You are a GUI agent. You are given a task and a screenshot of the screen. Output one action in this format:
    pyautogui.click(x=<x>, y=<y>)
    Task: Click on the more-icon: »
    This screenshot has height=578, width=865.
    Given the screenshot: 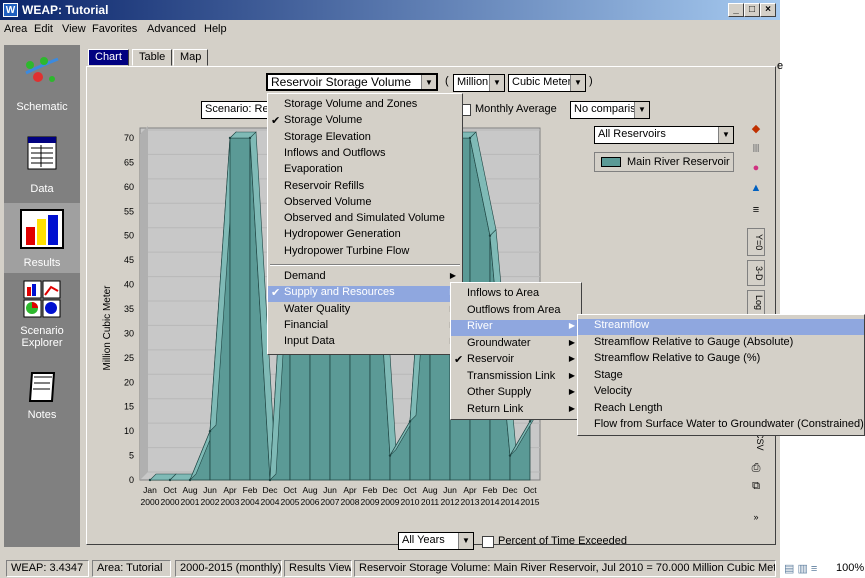 What is the action you would take?
    pyautogui.click(x=756, y=521)
    